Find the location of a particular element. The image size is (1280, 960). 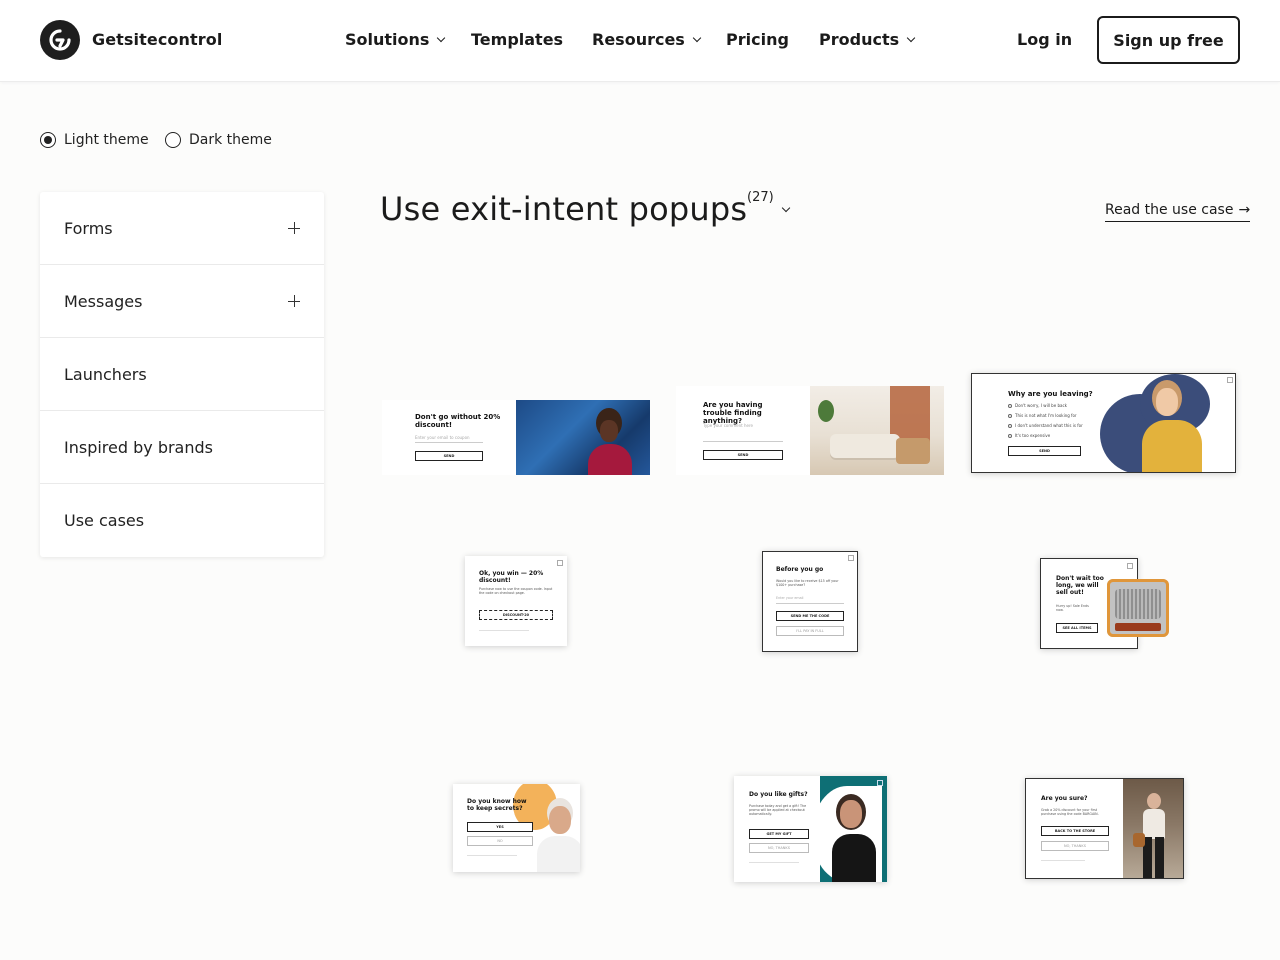

brand-name: Getsitecontrol is located at coordinates (157, 39).